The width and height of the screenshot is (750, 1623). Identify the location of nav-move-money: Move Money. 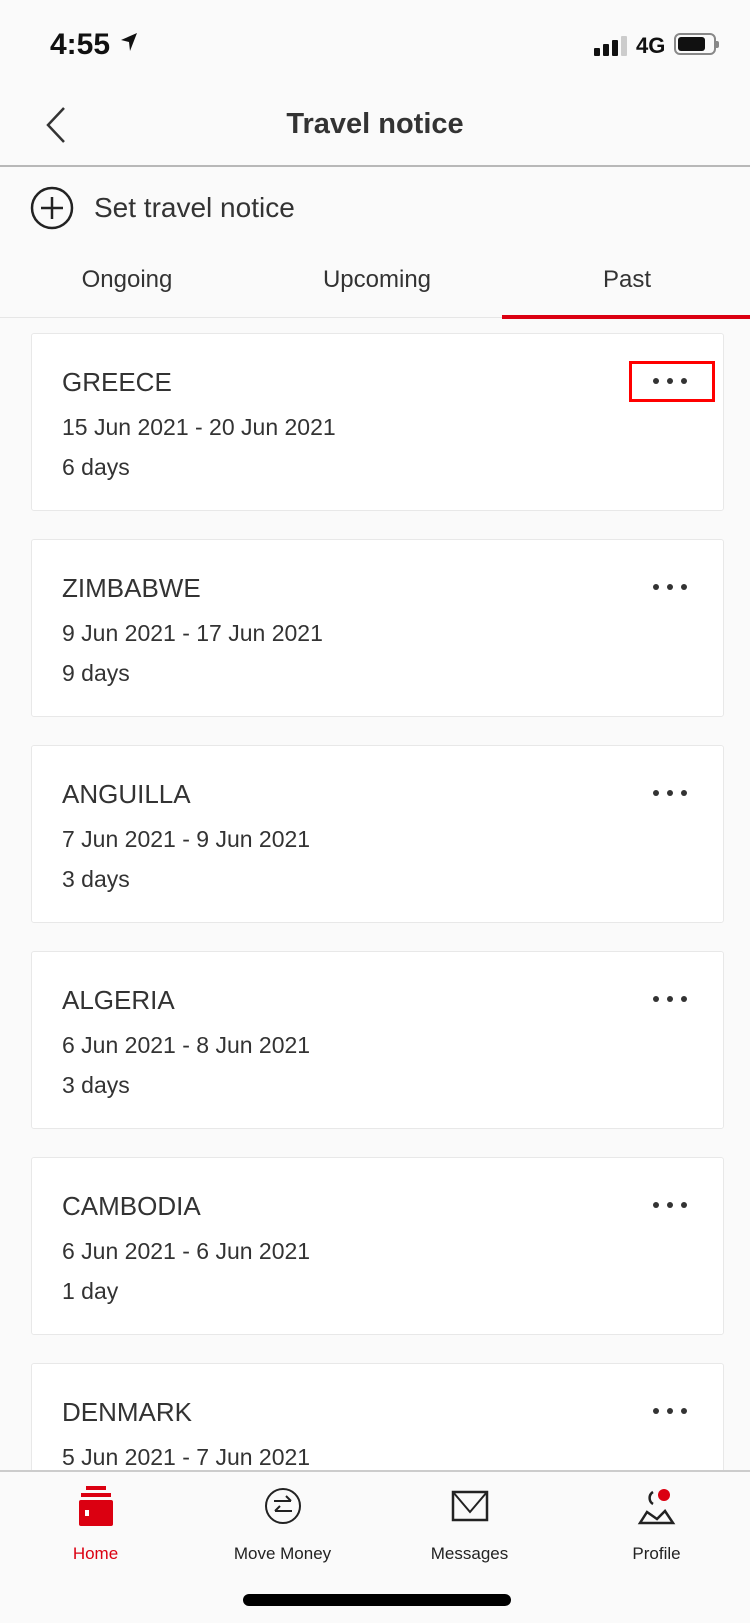
(282, 1524).